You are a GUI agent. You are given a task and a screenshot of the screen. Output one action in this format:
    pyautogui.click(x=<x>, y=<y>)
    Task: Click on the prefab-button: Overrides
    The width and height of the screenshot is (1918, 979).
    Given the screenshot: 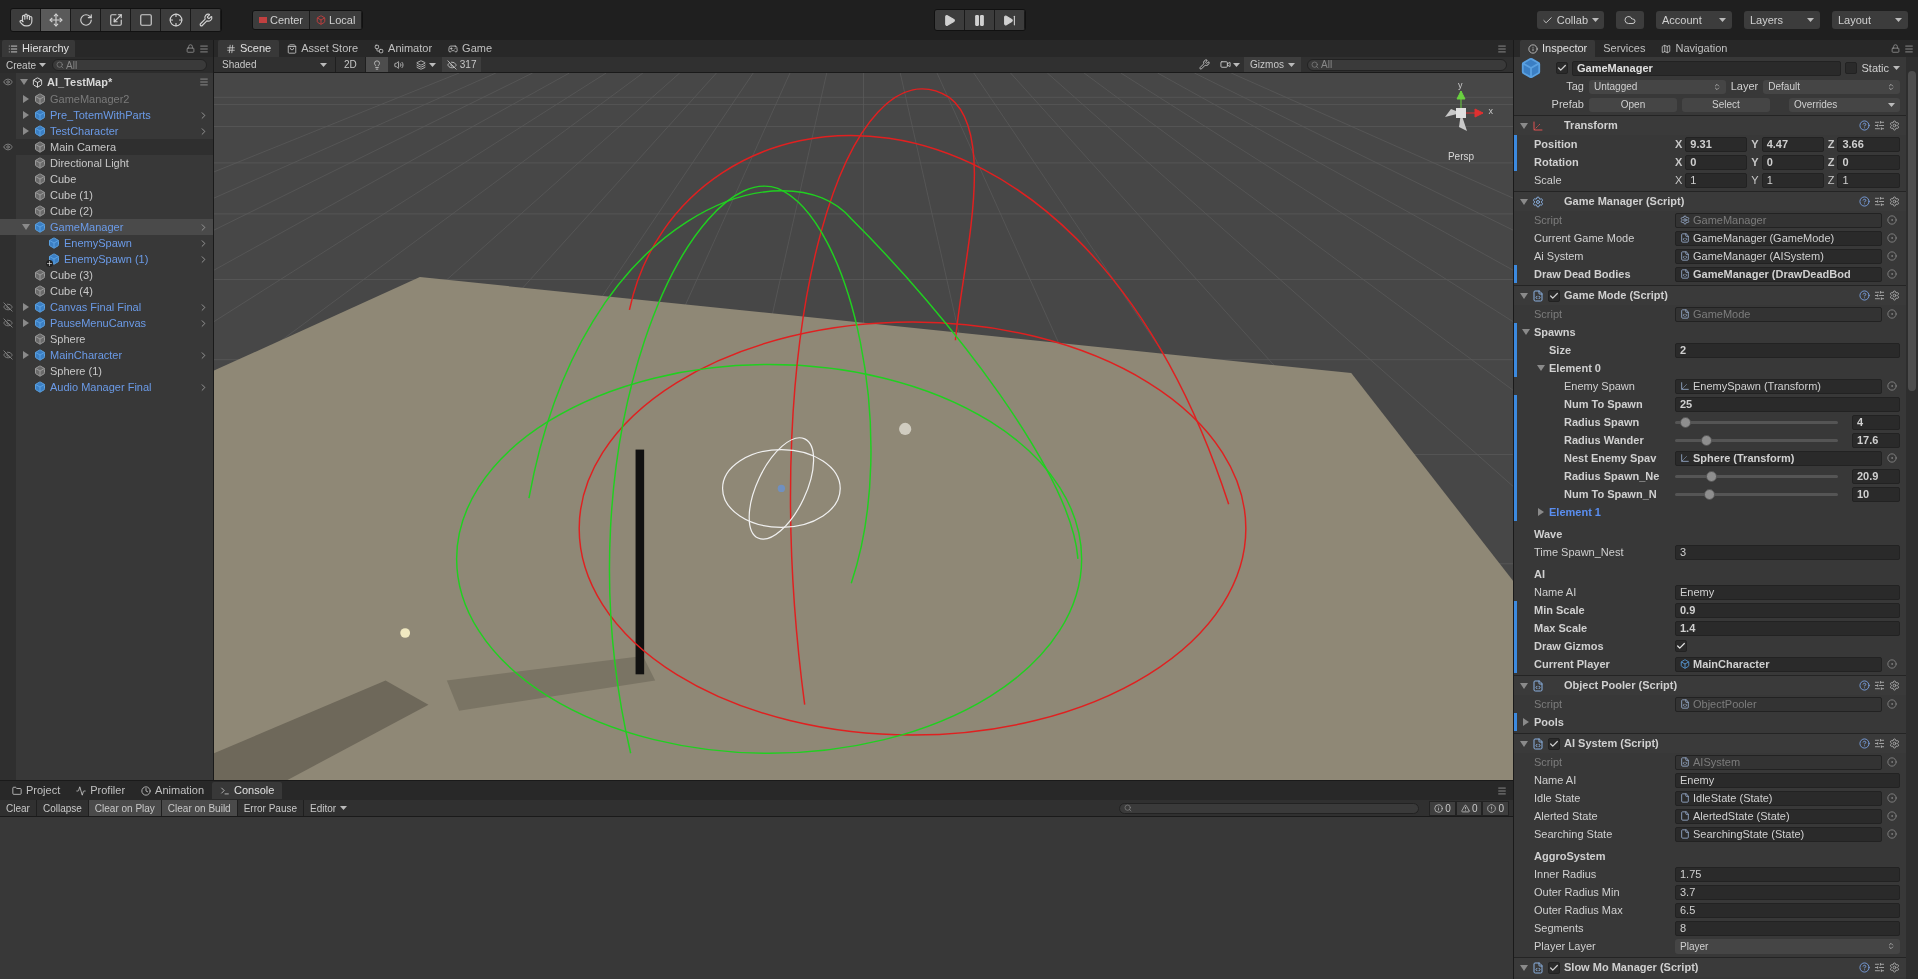 What is the action you would take?
    pyautogui.click(x=1844, y=104)
    